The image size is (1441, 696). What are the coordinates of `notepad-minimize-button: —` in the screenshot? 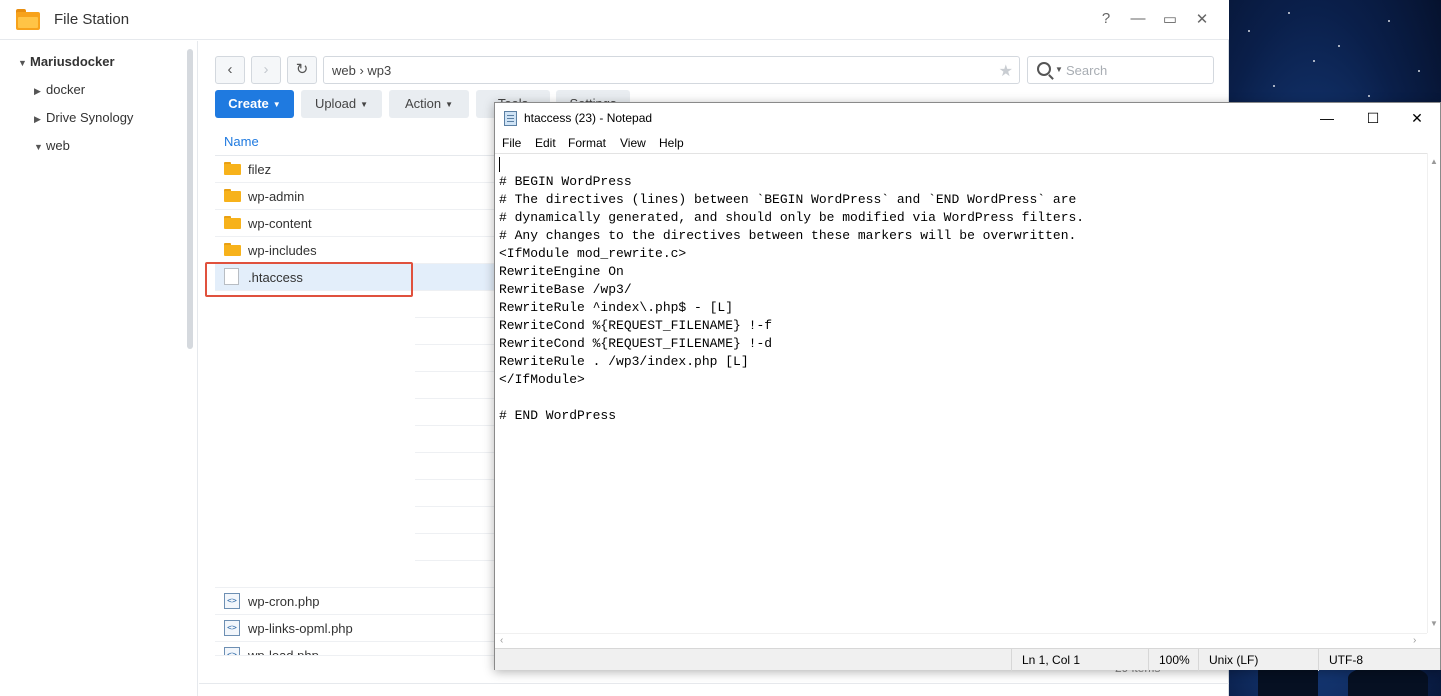 It's located at (1327, 118).